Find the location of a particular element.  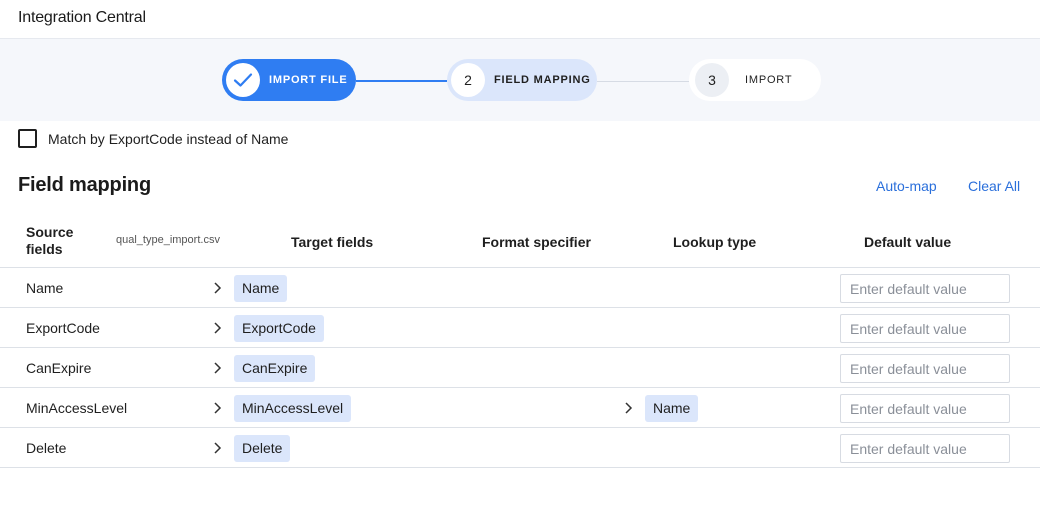

lookup-type-chip: Name is located at coordinates (672, 408).